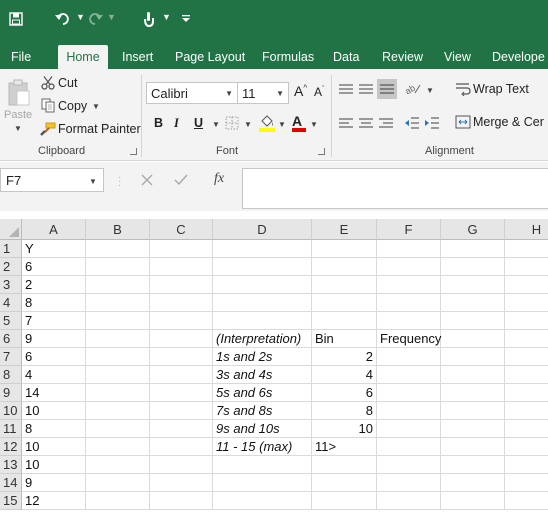  Describe the element at coordinates (473, 411) in the screenshot. I see `cell-g10` at that location.